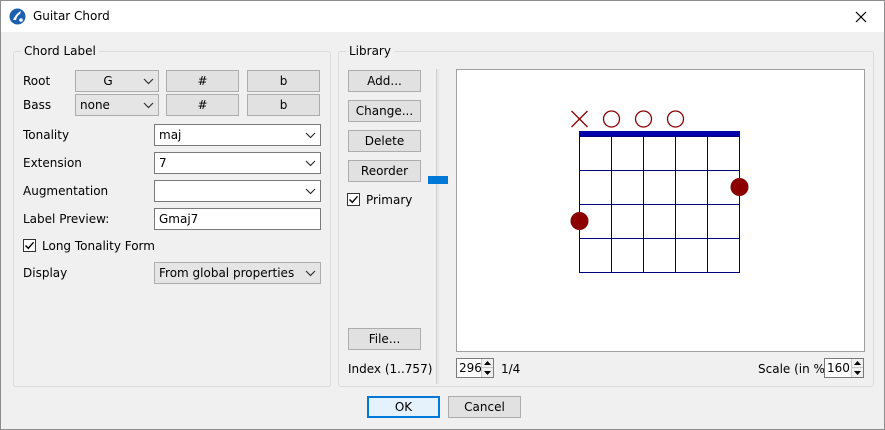 The image size is (885, 430). Describe the element at coordinates (163, 163) in the screenshot. I see `extension-value: 7` at that location.